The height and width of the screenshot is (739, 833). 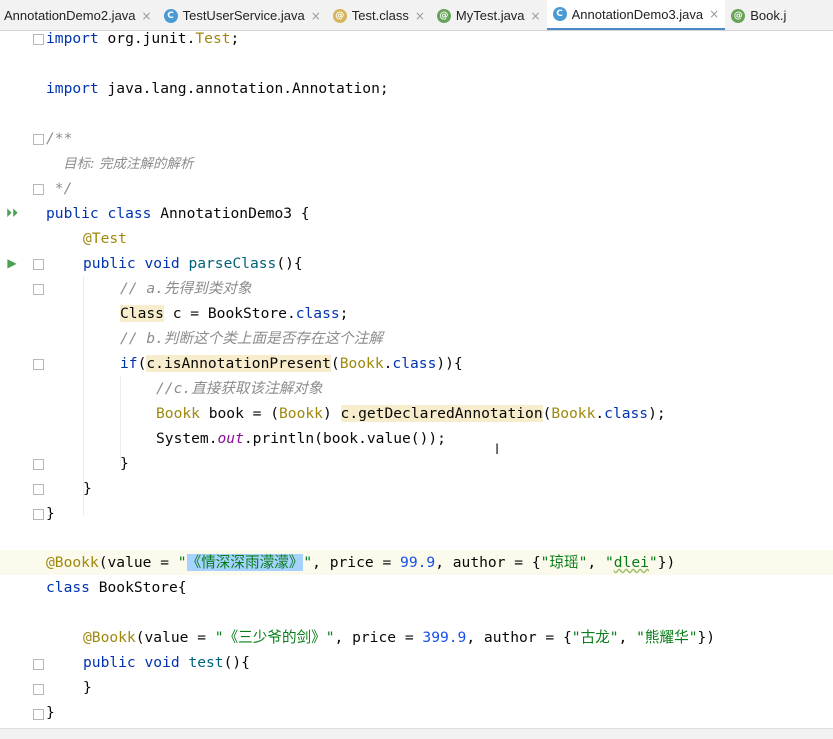 What do you see at coordinates (444, 637) in the screenshot?
I see `code-token: 399.9` at bounding box center [444, 637].